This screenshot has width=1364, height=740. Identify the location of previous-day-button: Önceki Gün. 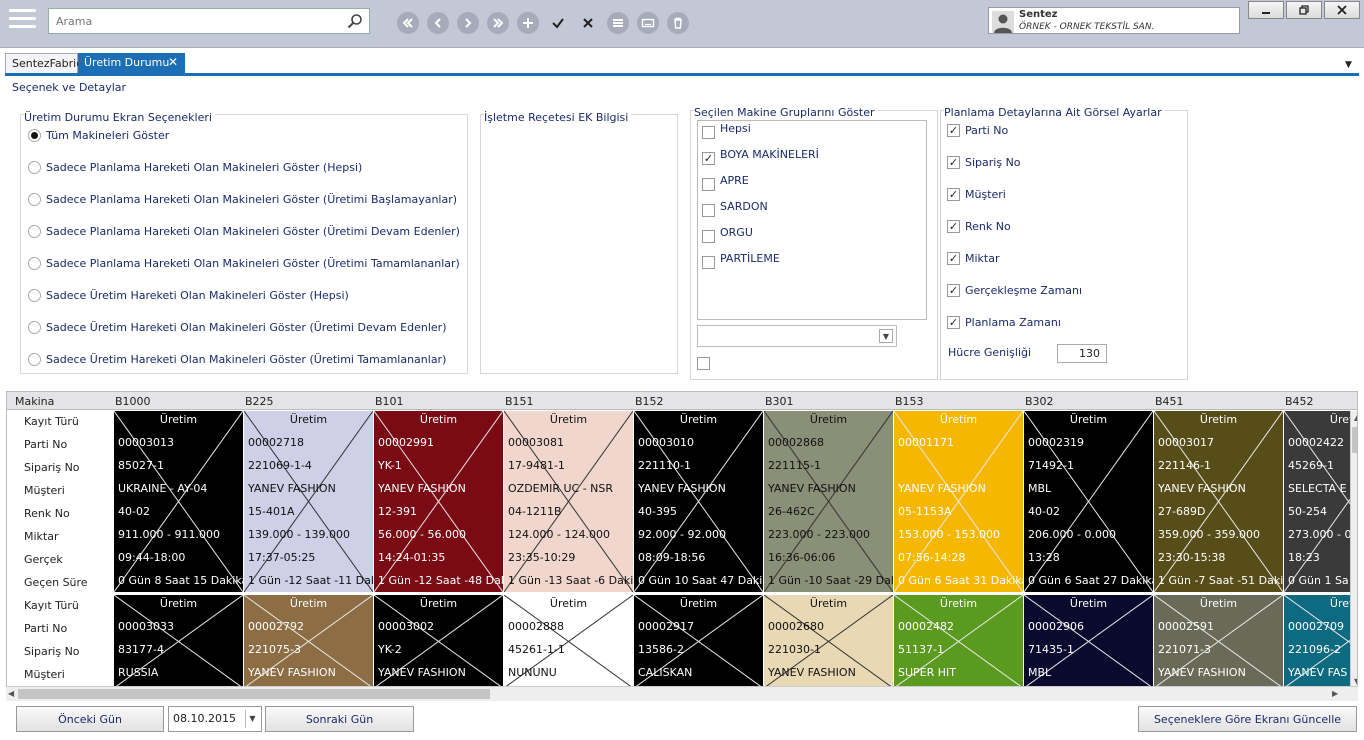
(90, 719).